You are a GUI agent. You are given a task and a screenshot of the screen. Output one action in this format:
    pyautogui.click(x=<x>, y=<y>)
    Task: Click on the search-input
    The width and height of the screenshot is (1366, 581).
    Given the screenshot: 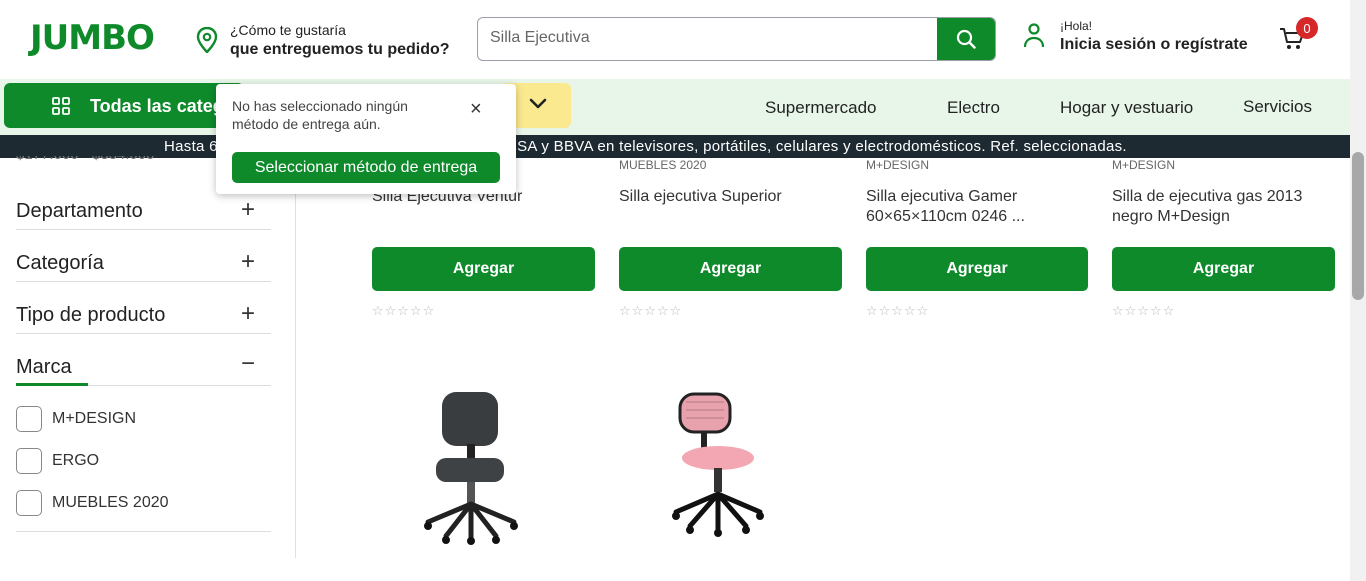 What is the action you would take?
    pyautogui.click(x=710, y=38)
    